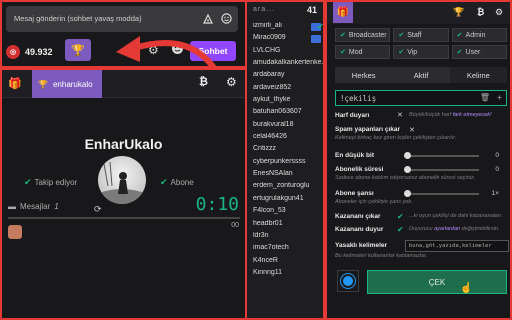  What do you see at coordinates (466, 288) in the screenshot?
I see `hand-cursor-icon: ☝` at bounding box center [466, 288].